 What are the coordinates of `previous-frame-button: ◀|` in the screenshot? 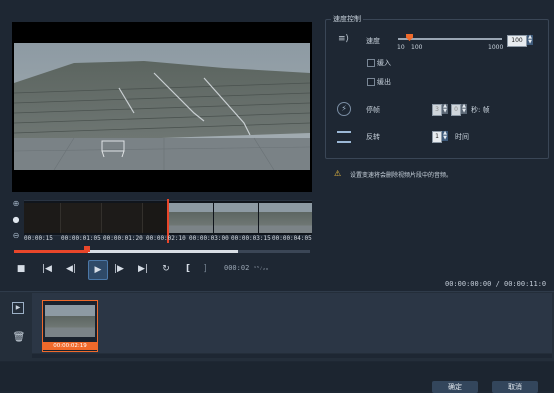 It's located at (71, 269).